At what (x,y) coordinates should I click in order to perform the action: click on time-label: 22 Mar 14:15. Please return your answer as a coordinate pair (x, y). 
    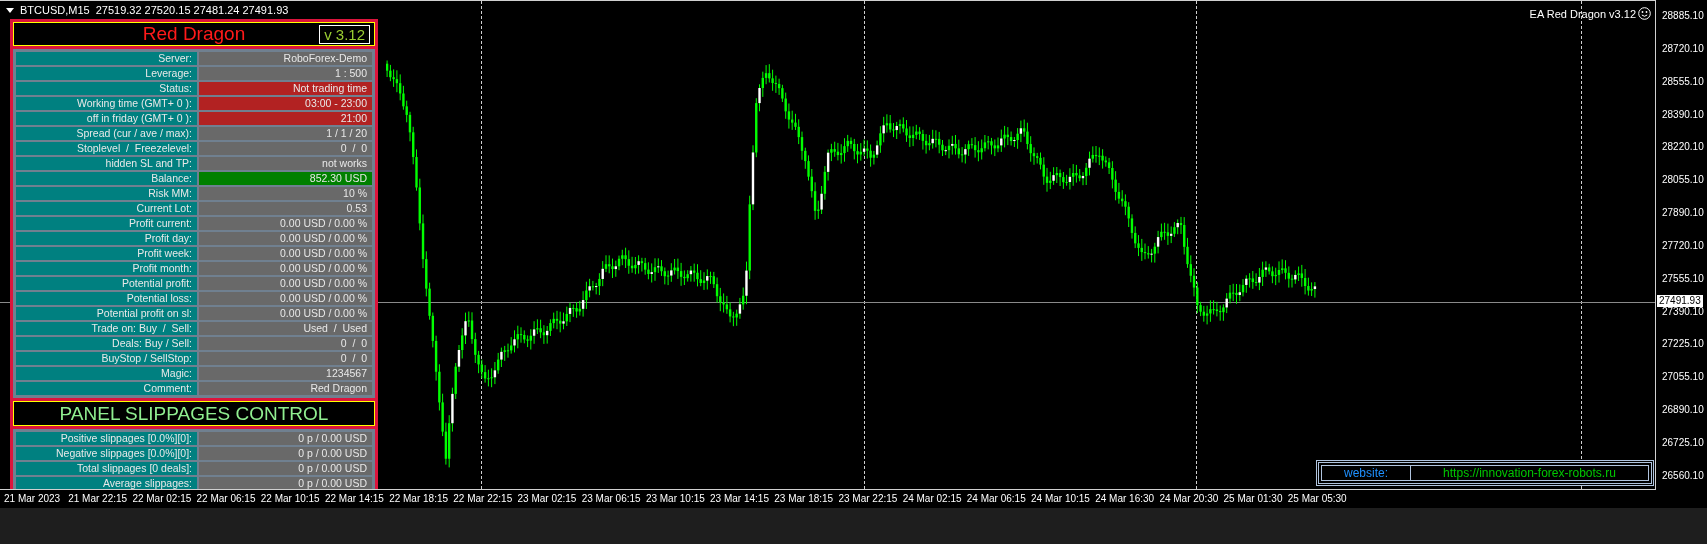
    Looking at the image, I should click on (354, 499).